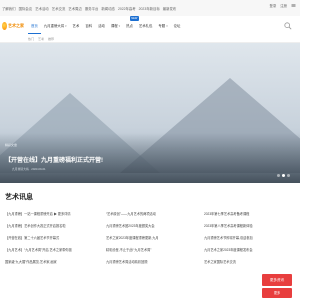  I want to click on top-link: 新闻动态, so click(108, 8).